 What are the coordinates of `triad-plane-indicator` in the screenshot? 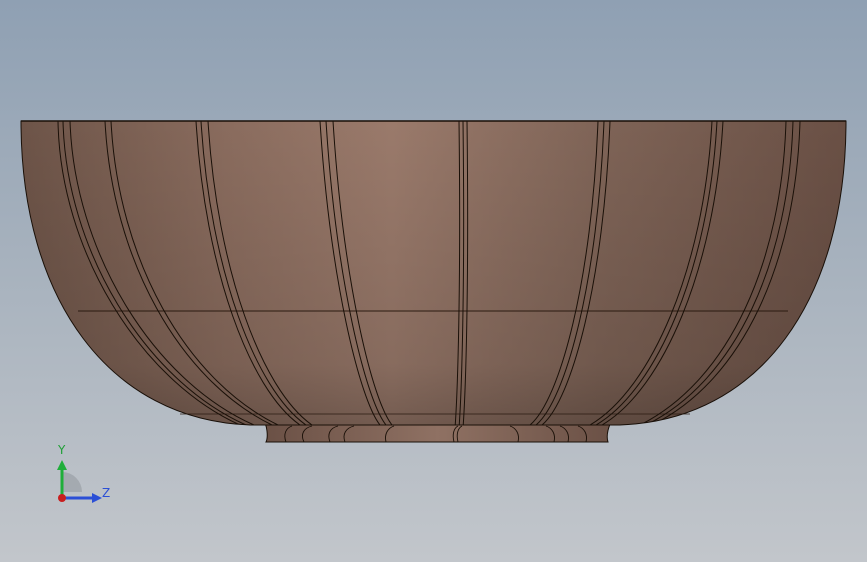 It's located at (72, 482).